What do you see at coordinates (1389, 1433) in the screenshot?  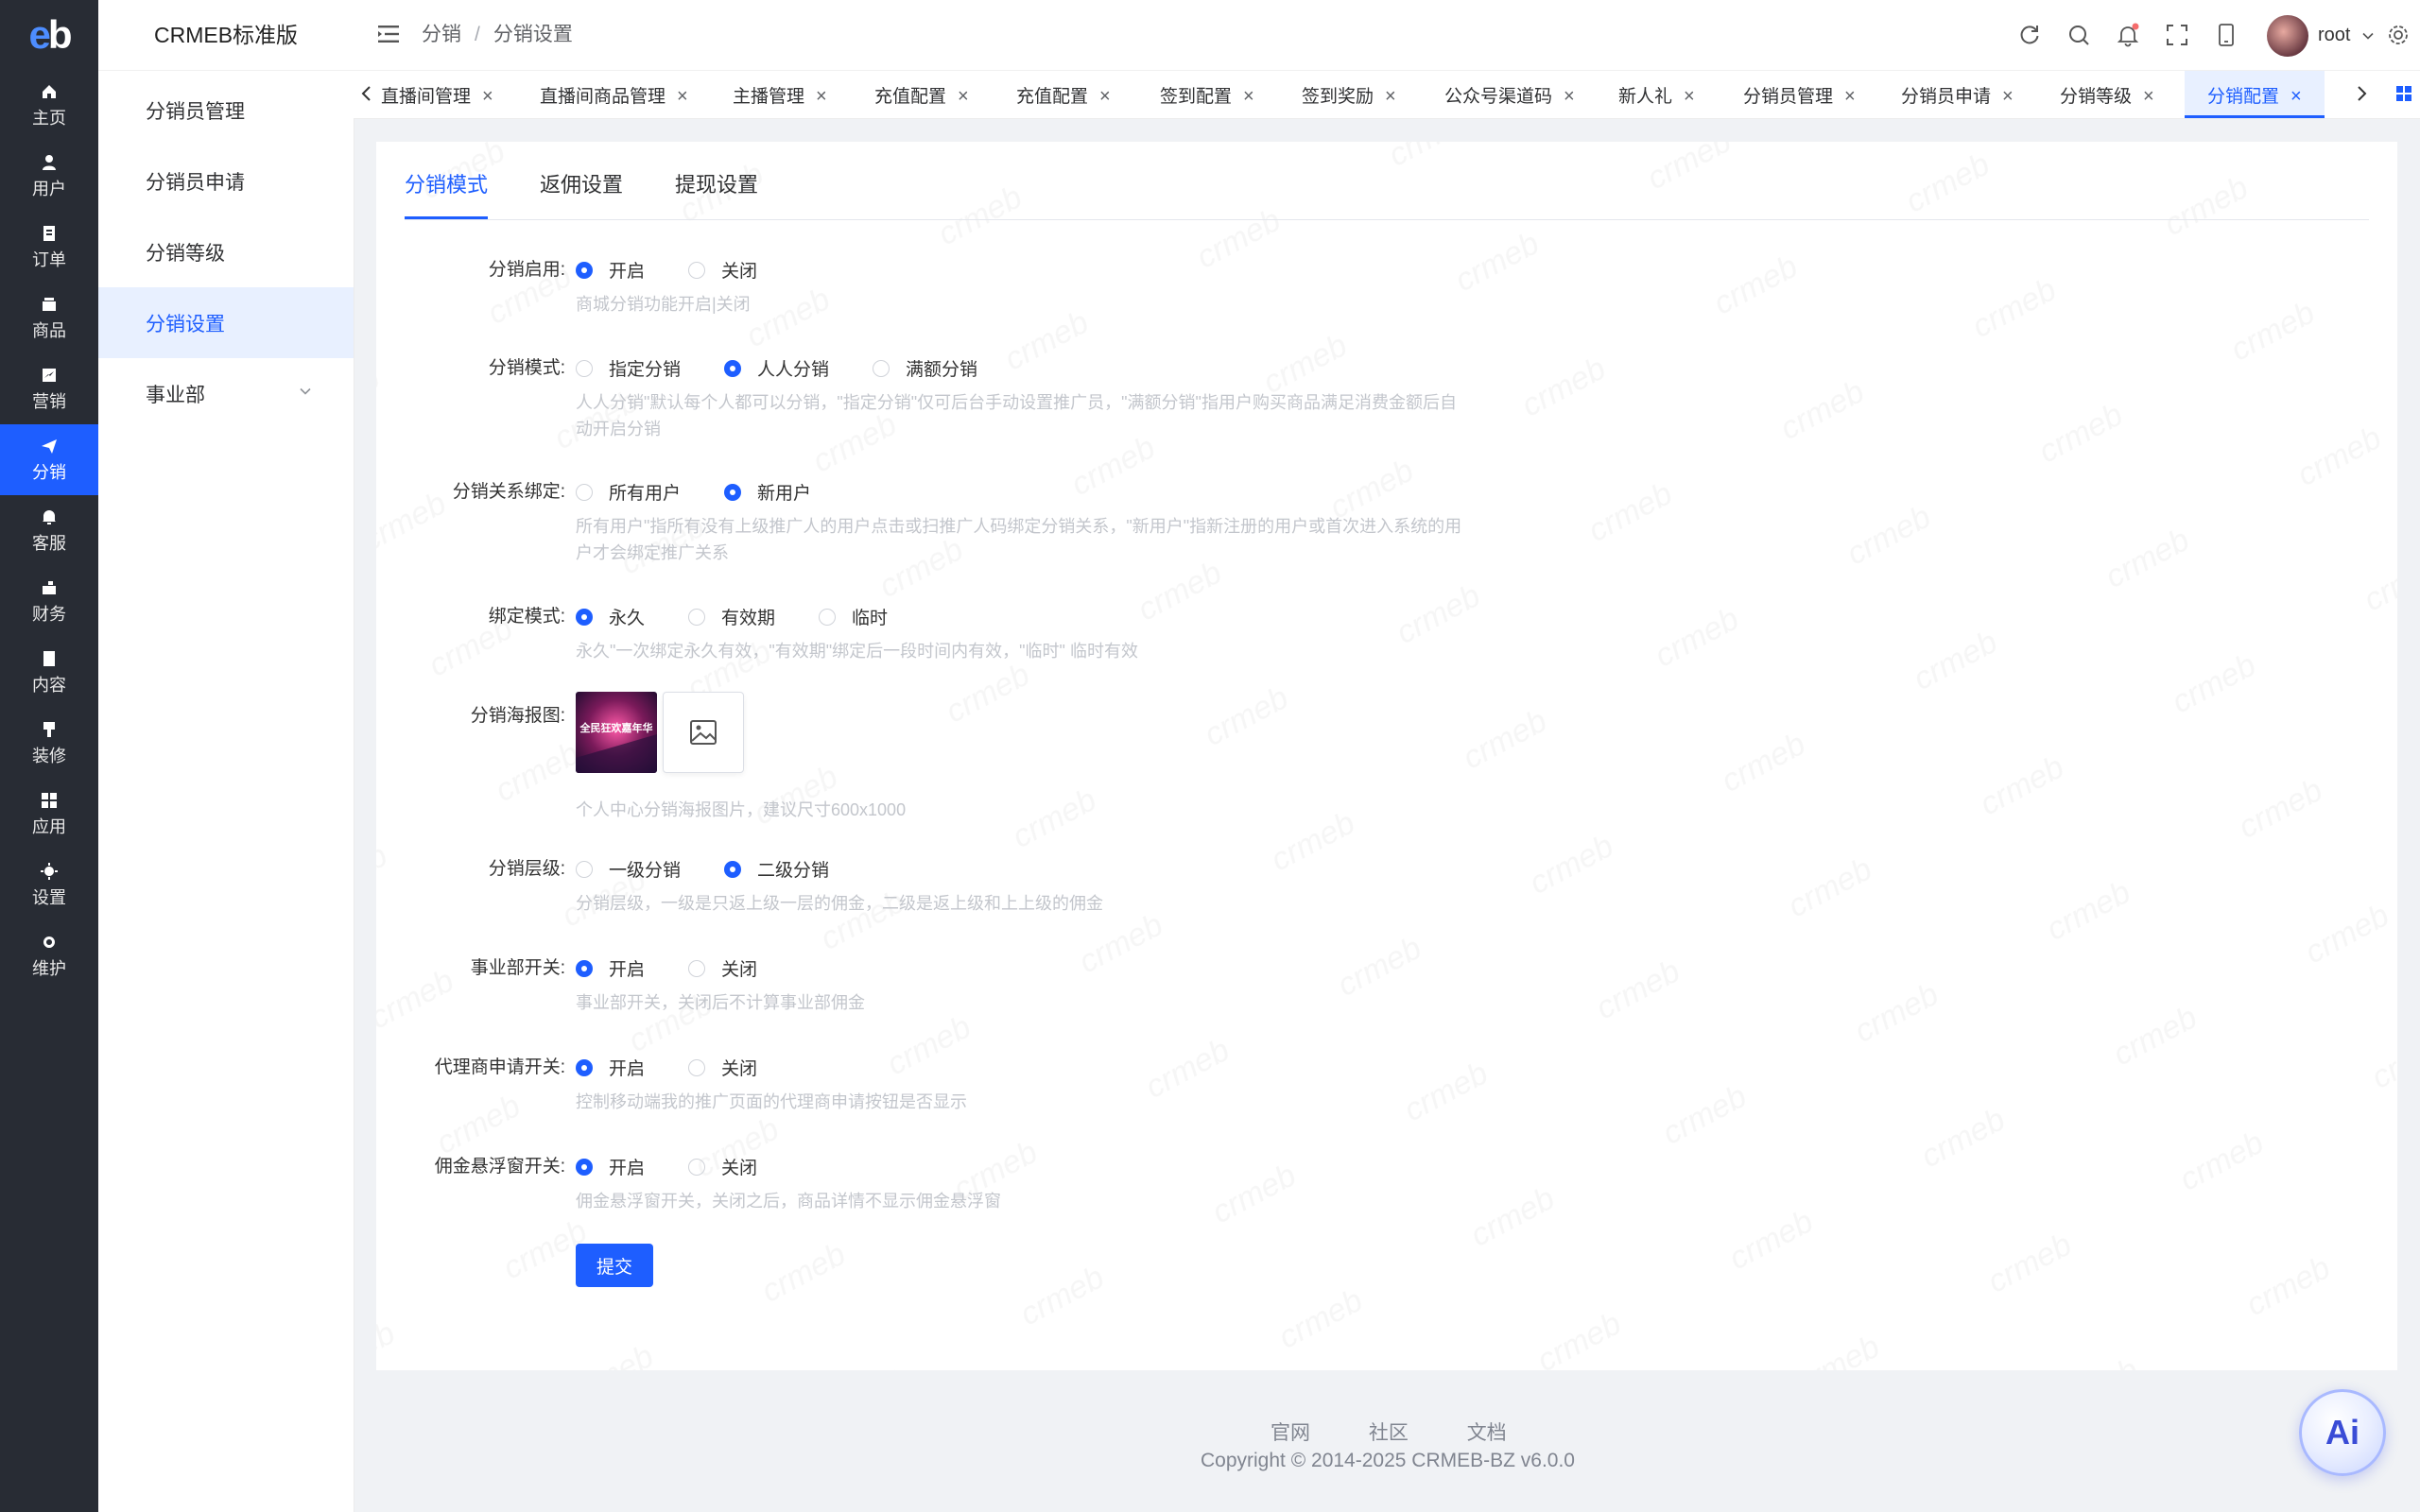 I see `footer-link-community: 社区` at bounding box center [1389, 1433].